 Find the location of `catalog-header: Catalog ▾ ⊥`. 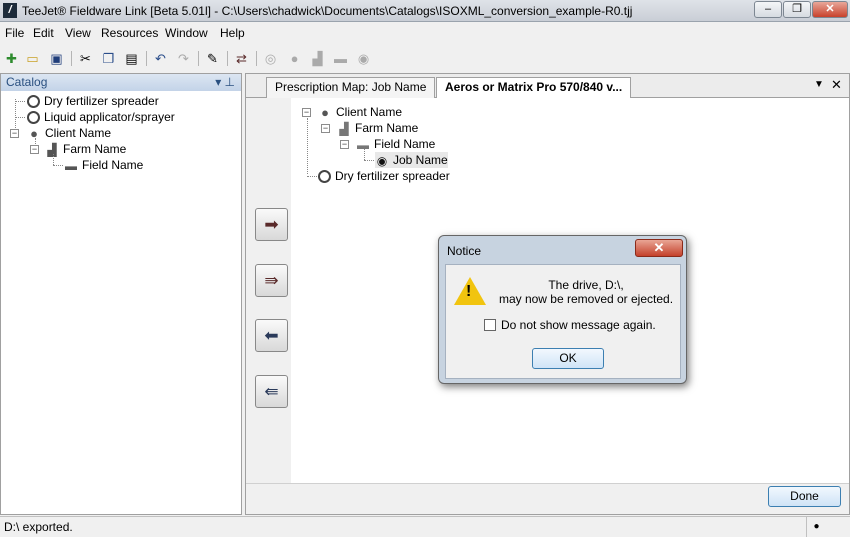

catalog-header: Catalog ▾ ⊥ is located at coordinates (121, 82).